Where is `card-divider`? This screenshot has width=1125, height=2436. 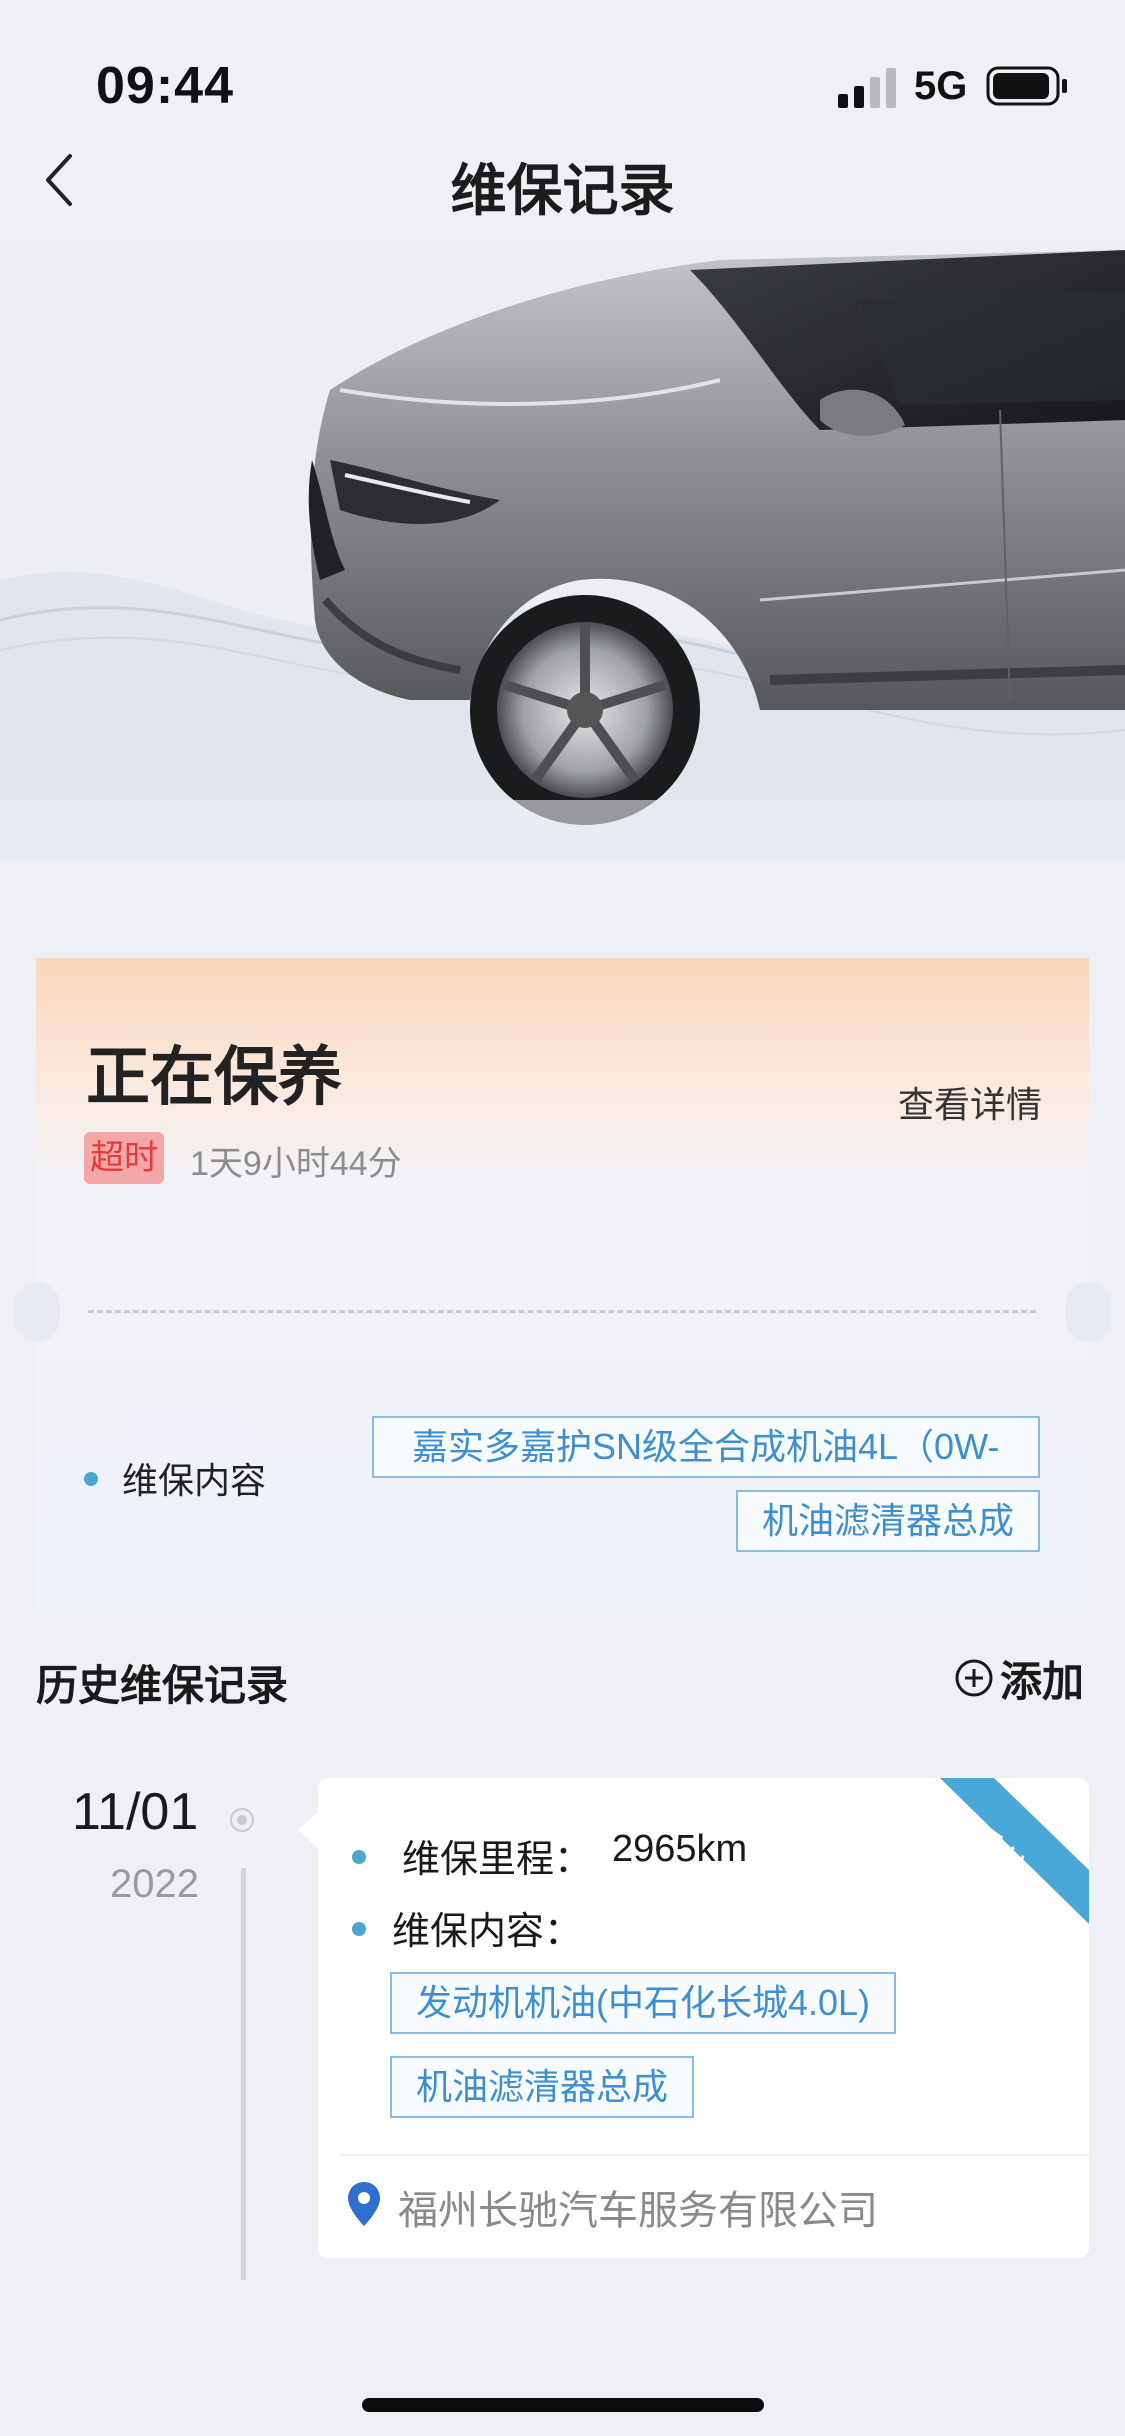 card-divider is located at coordinates (562, 1311).